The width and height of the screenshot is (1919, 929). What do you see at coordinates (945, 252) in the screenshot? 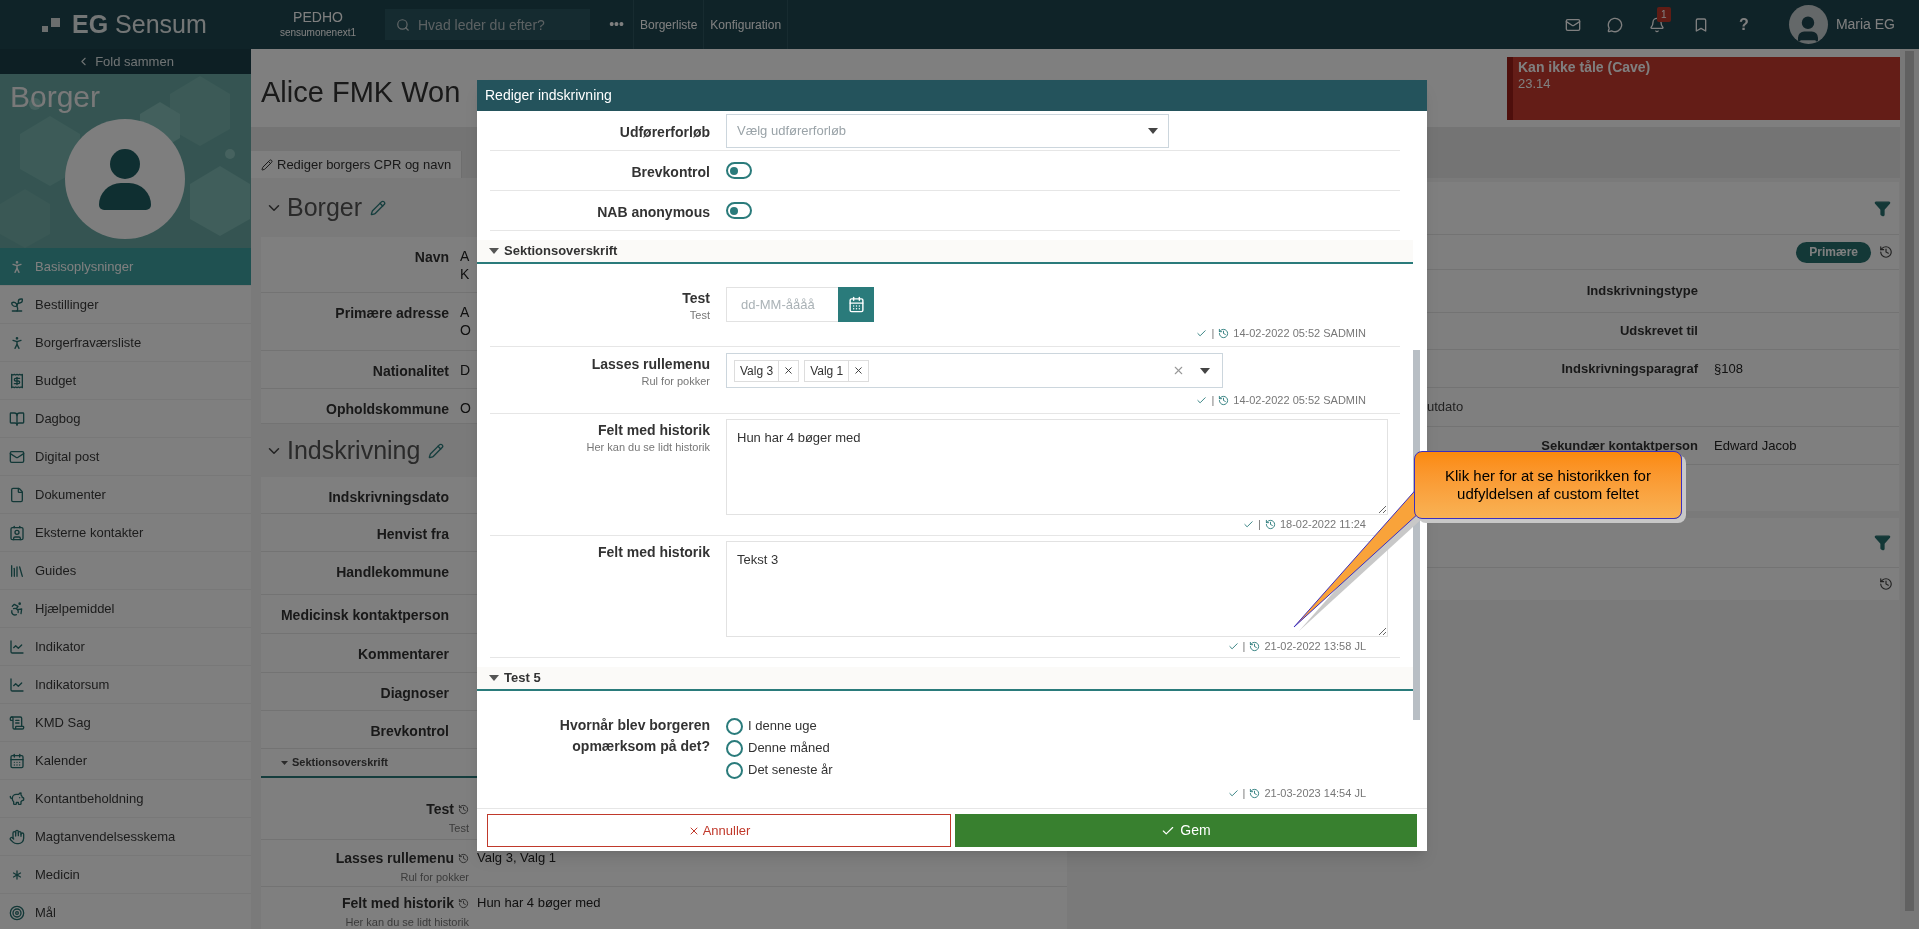
I see `section-header: Sektionsoverskrift` at bounding box center [945, 252].